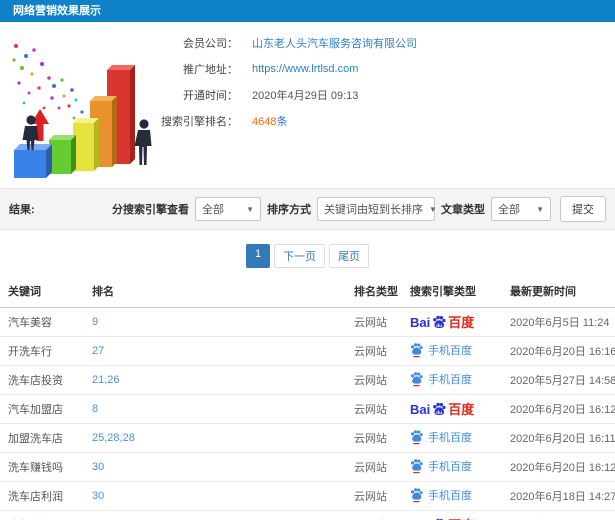  Describe the element at coordinates (305, 69) in the screenshot. I see `promo-url-link: https://www.lrtlsd.com` at that location.